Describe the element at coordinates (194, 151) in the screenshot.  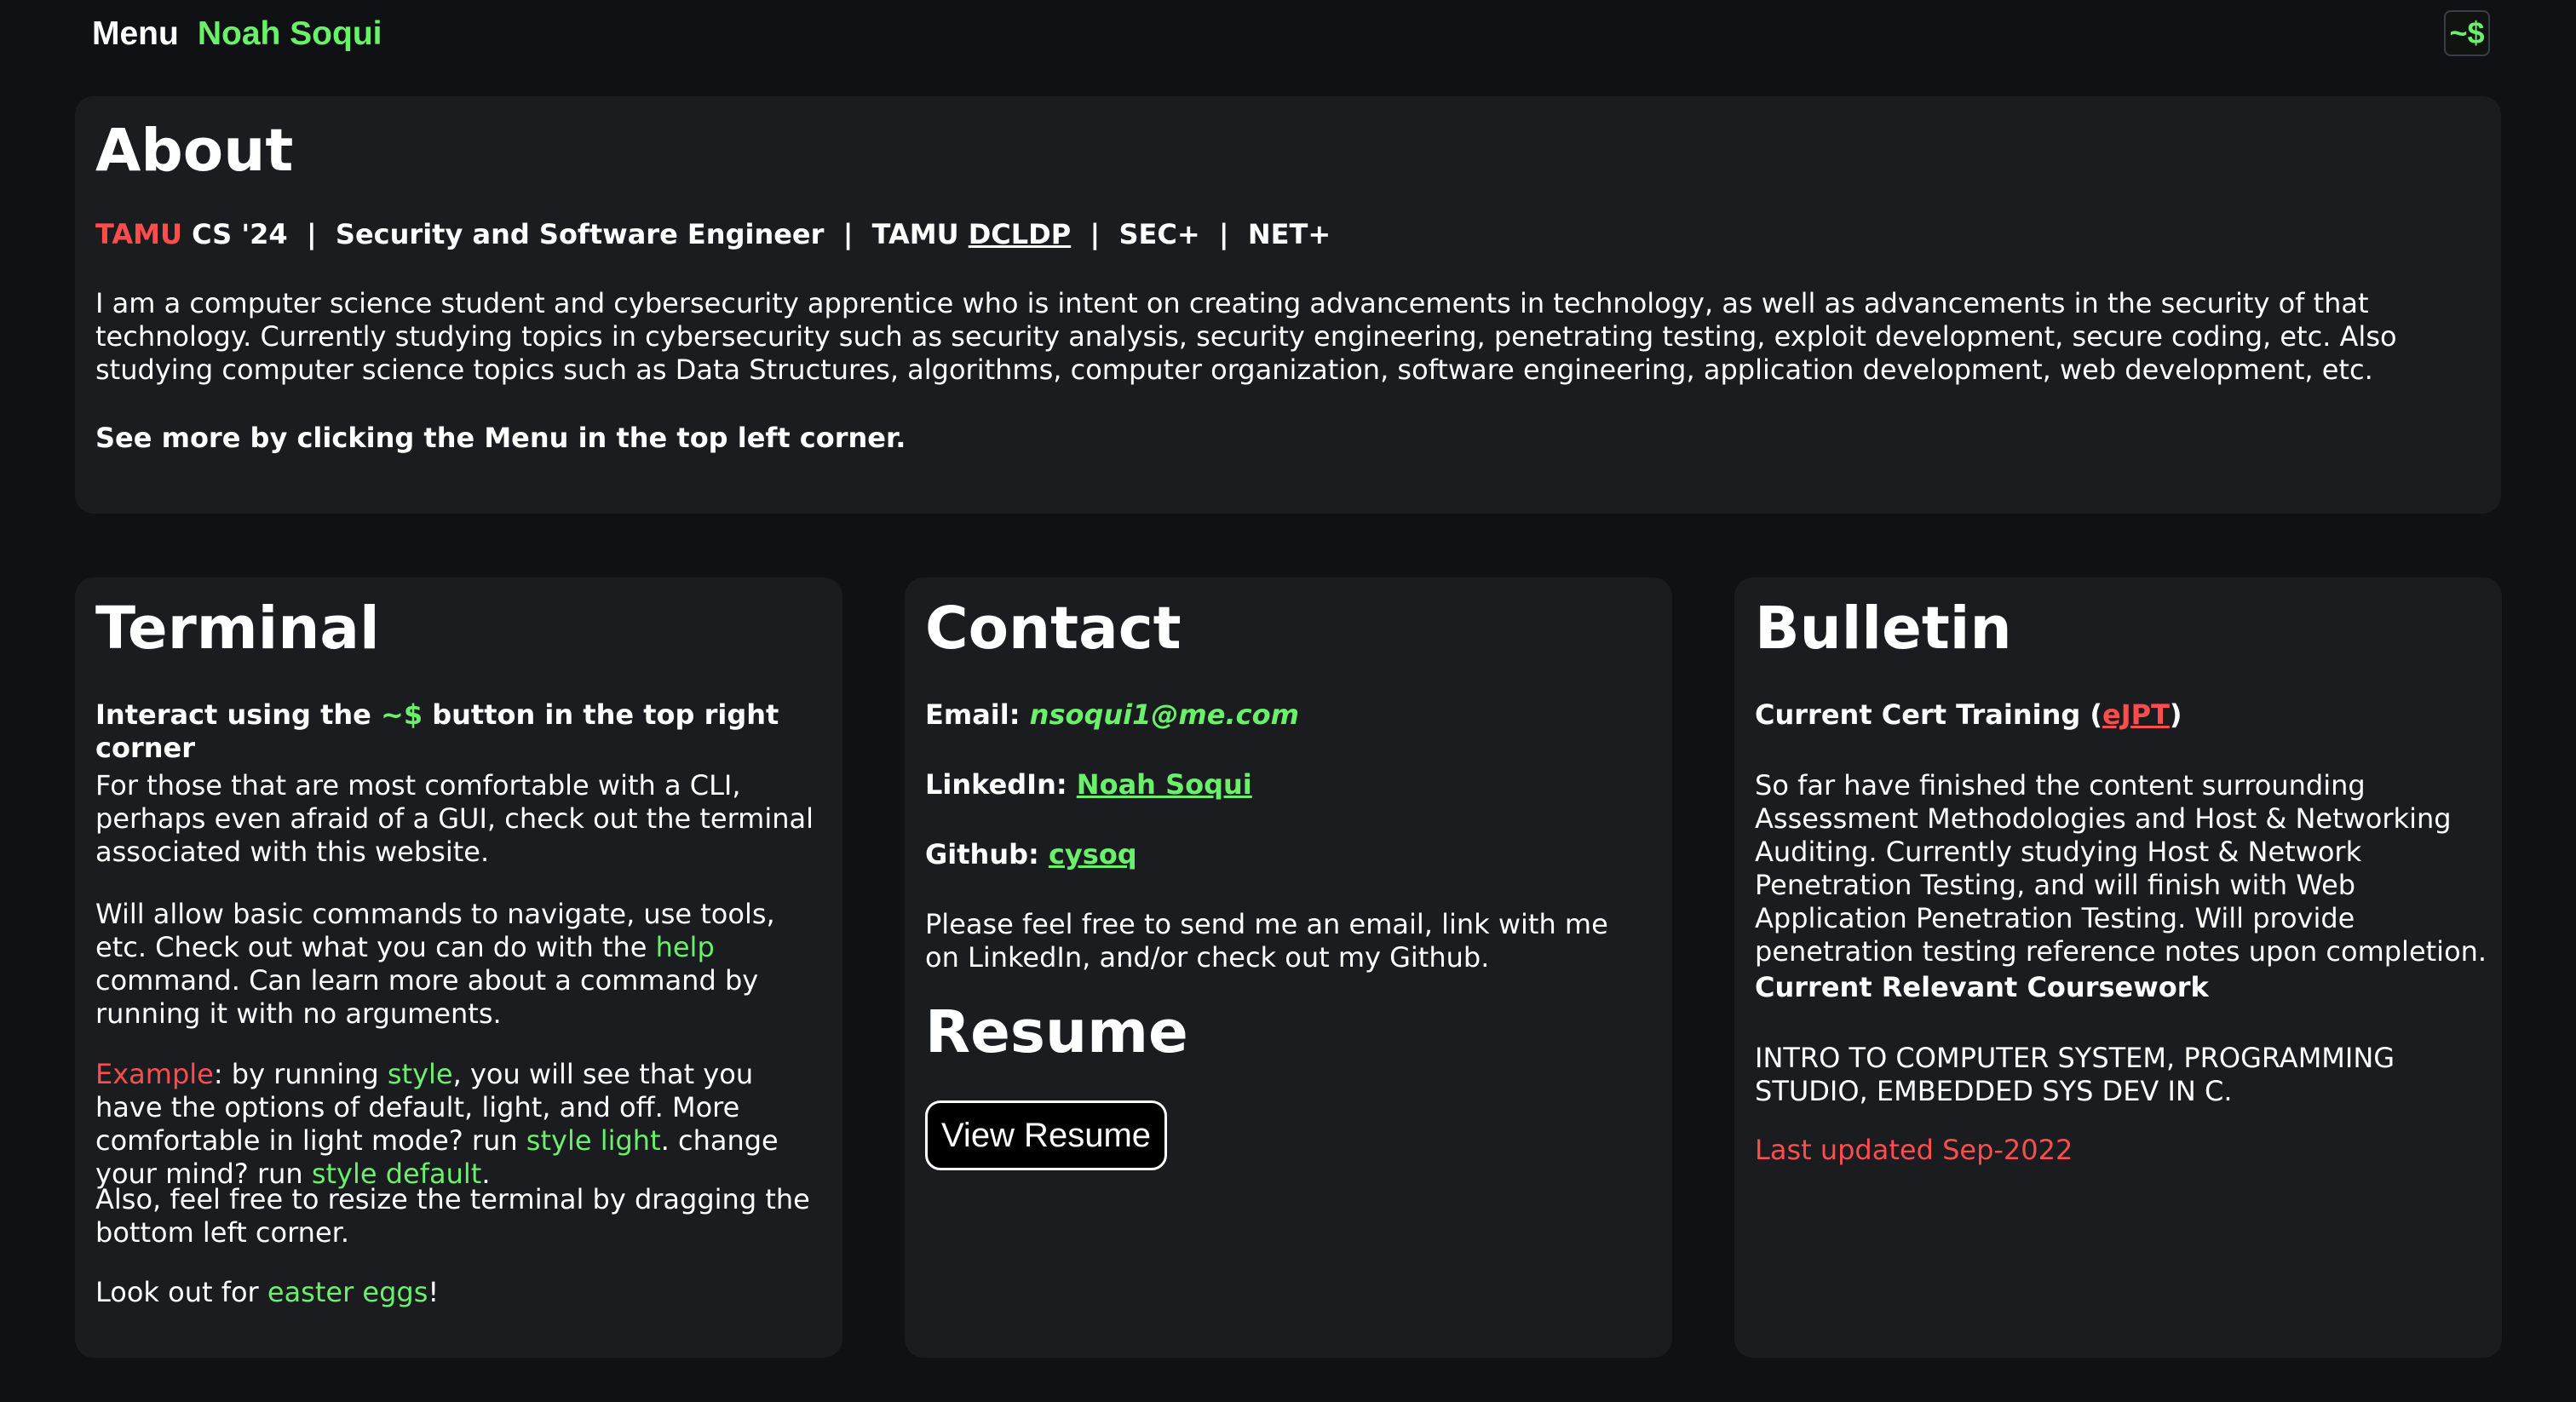
I see `about-title: About` at that location.